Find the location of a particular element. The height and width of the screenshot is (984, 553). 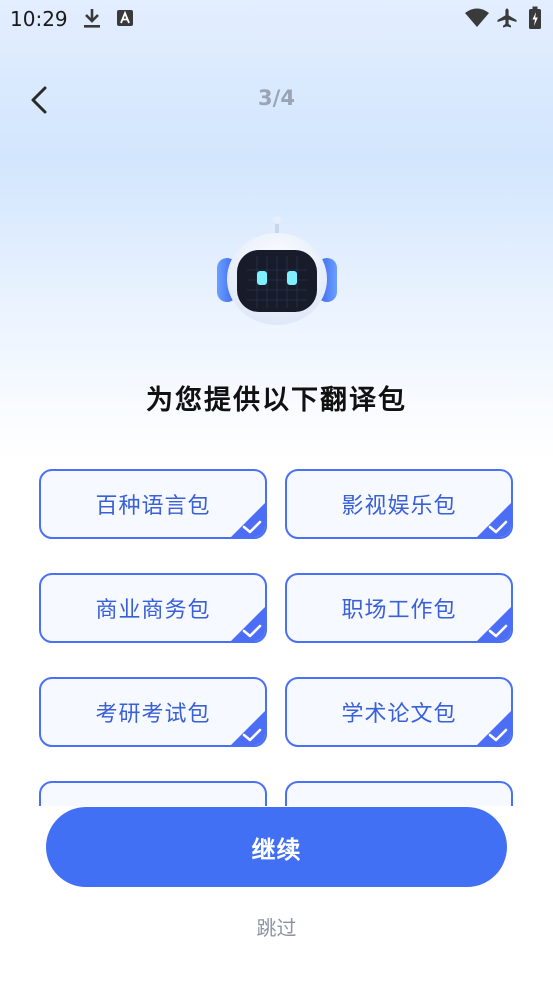

package-label: 百种语言包 is located at coordinates (153, 506).